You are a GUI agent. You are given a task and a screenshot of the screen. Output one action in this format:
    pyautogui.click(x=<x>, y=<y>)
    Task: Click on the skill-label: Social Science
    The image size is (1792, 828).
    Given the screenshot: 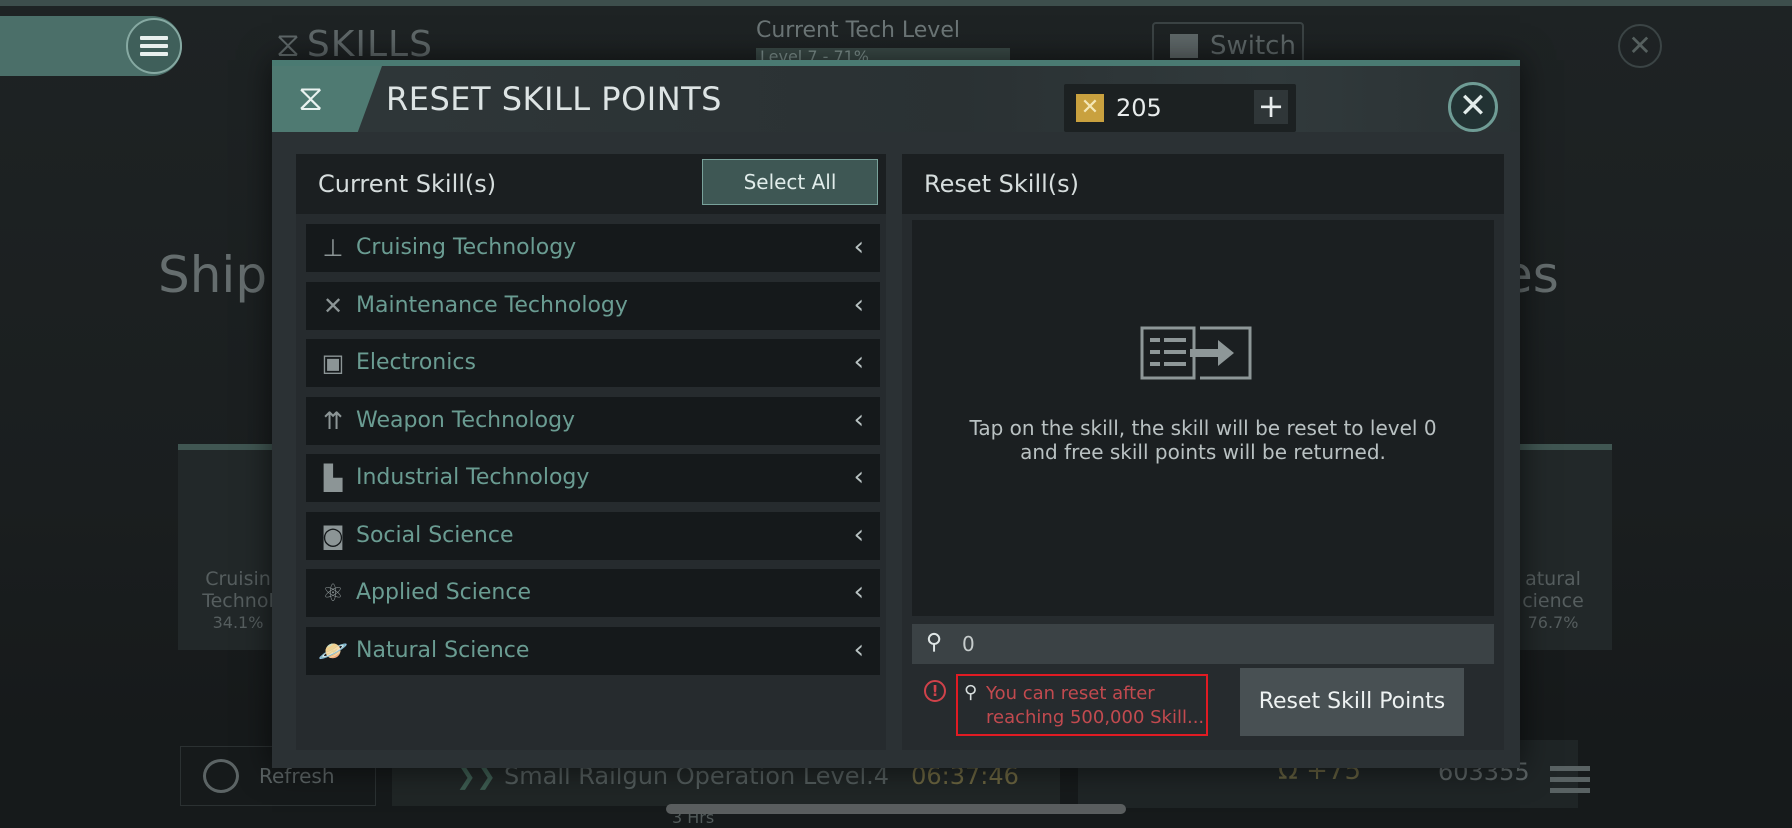 What is the action you would take?
    pyautogui.click(x=435, y=535)
    